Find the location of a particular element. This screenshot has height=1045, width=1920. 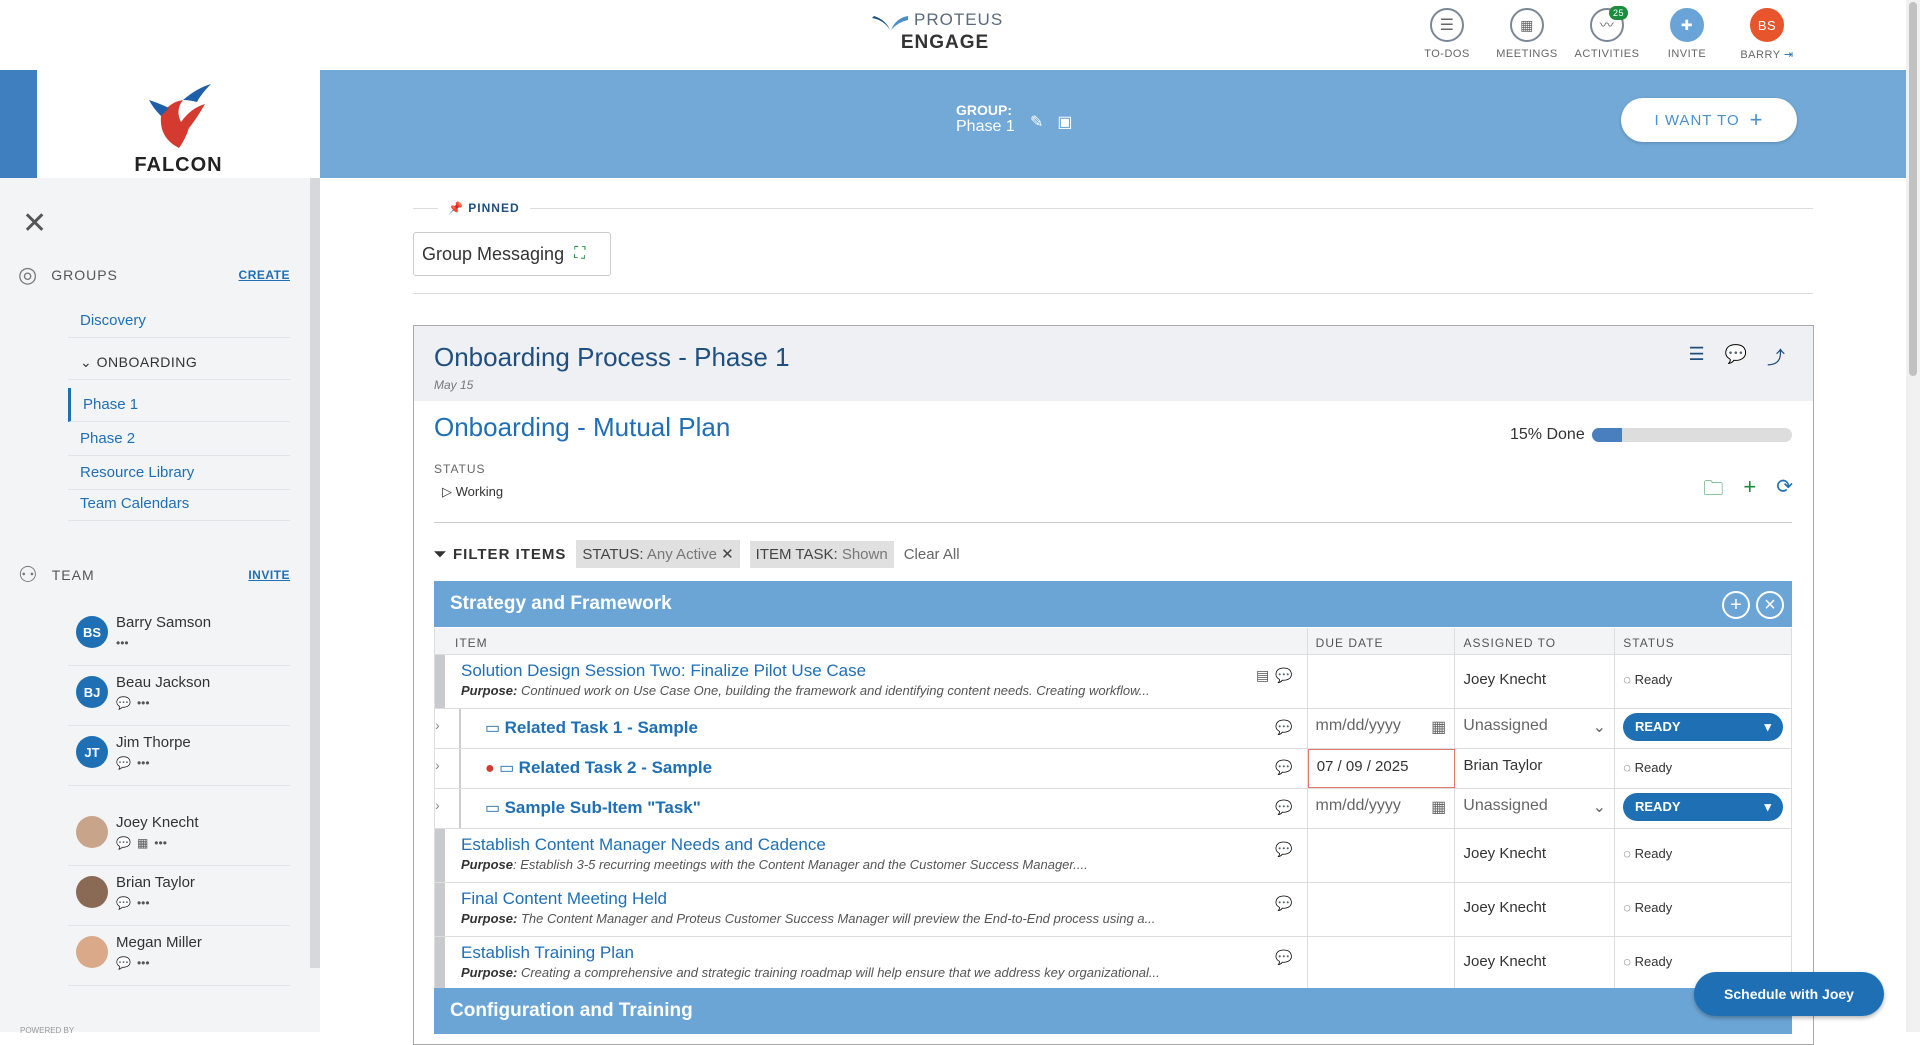

plan-title: Onboarding - Mutual Plan is located at coordinates (582, 427).